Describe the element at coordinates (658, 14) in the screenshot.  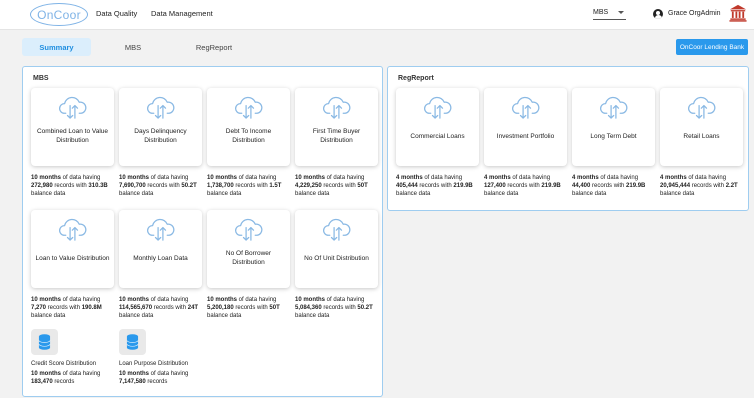
I see `user-avatar-icon` at that location.